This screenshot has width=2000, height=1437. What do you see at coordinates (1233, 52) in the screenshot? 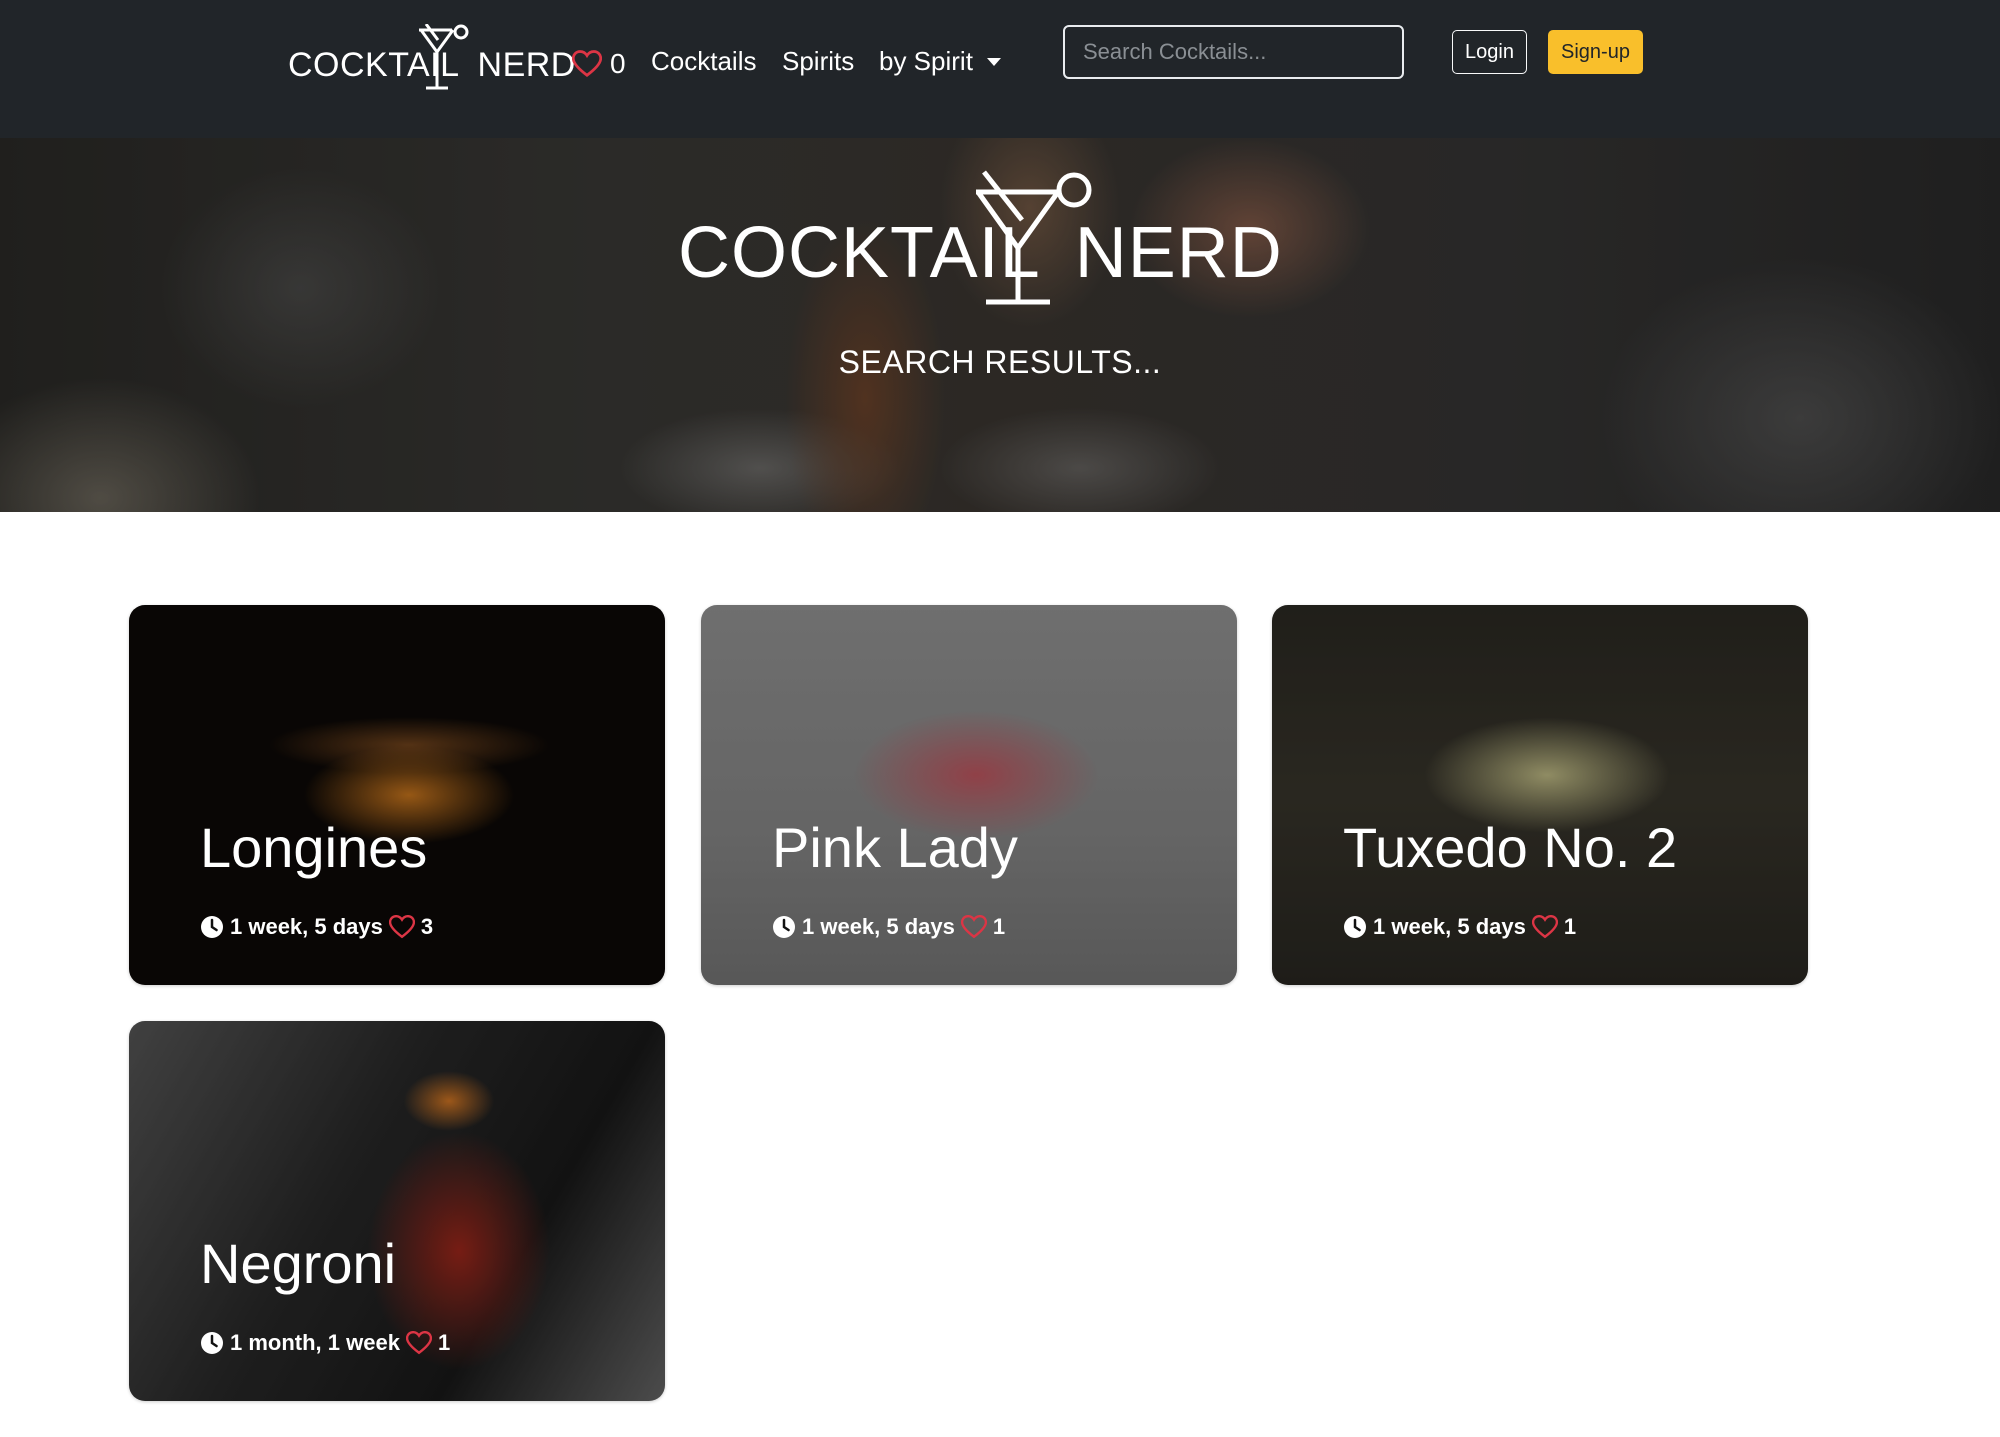
I see `search-input` at bounding box center [1233, 52].